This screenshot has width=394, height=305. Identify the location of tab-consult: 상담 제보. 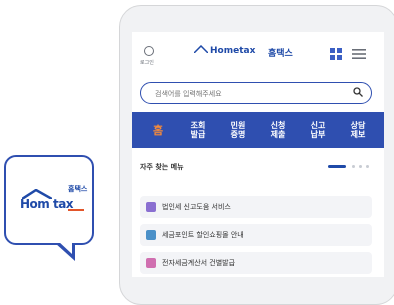
(358, 130).